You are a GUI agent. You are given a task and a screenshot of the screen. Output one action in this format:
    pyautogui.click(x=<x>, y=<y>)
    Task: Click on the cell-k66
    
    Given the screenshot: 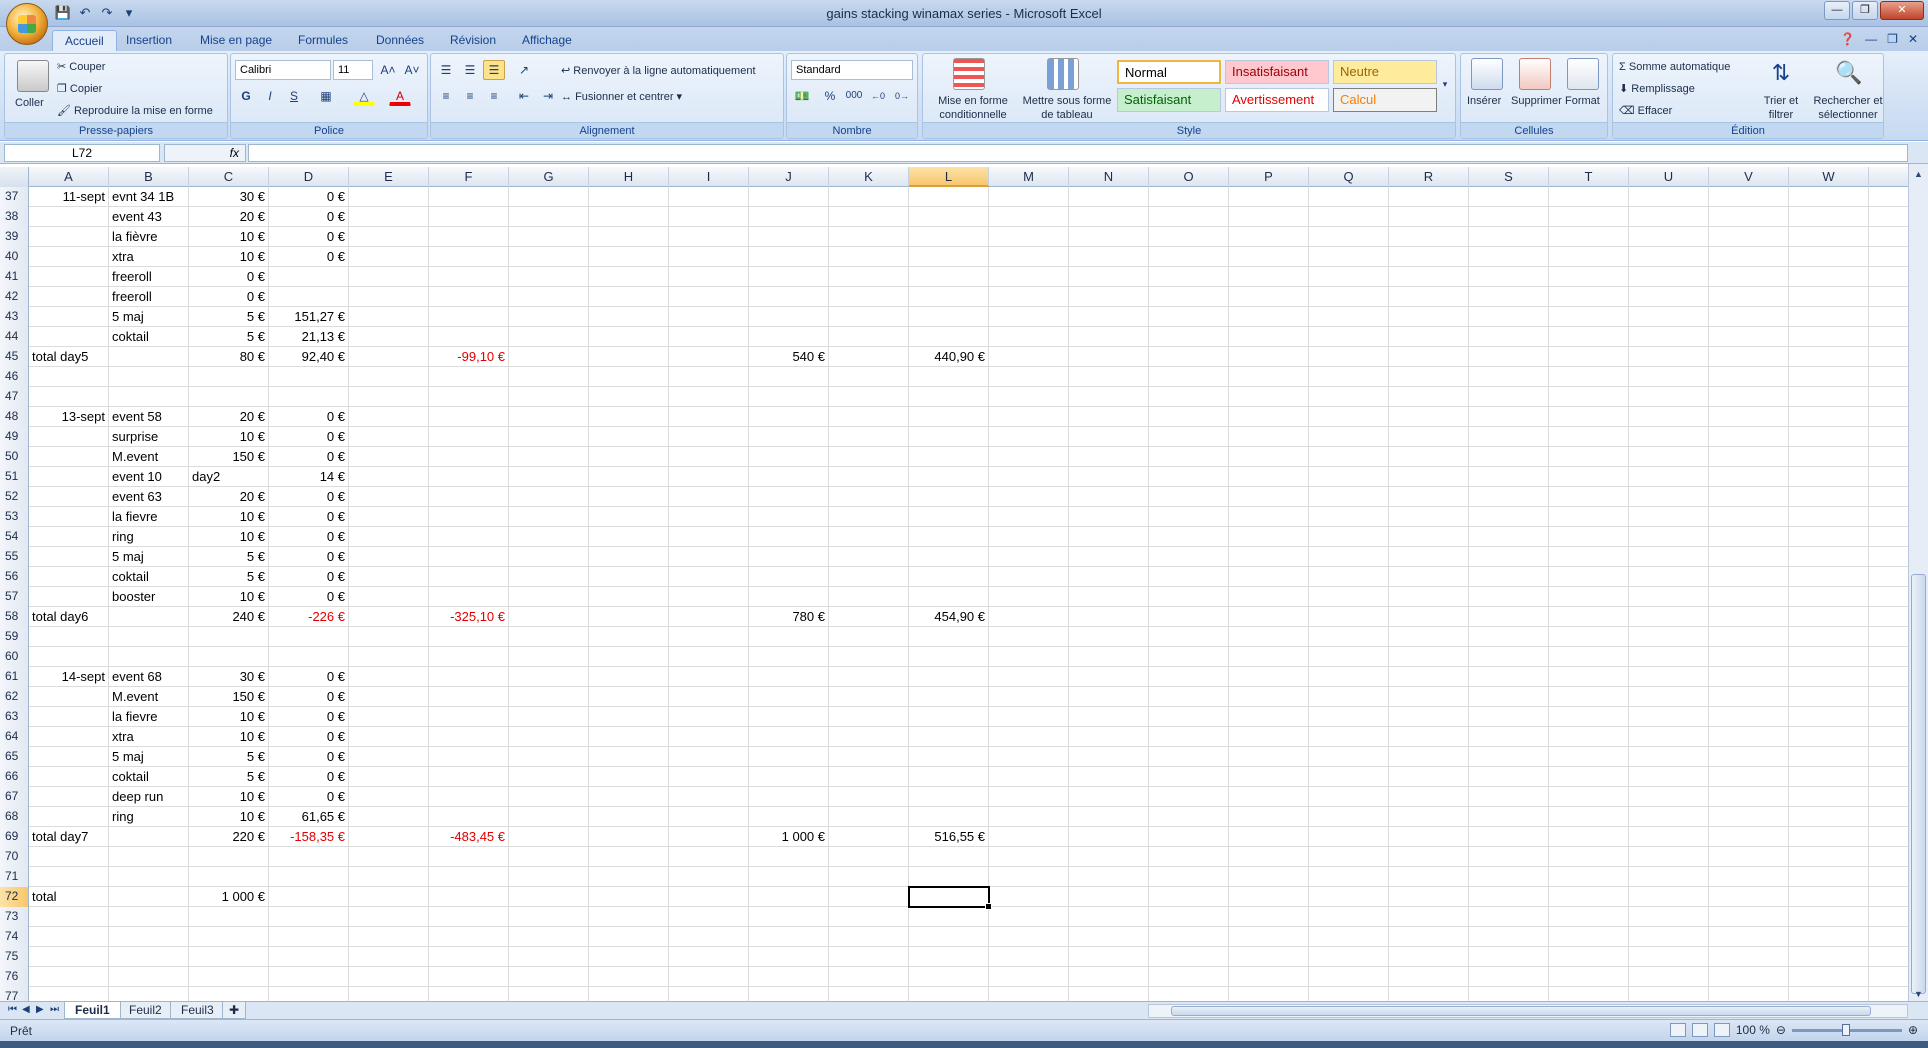 What is the action you would take?
    pyautogui.click(x=869, y=777)
    